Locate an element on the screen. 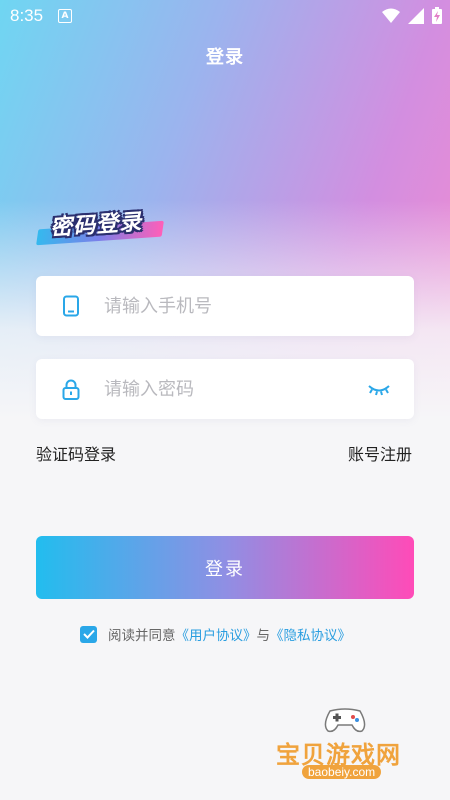 The width and height of the screenshot is (450, 800). phone-field is located at coordinates (225, 306).